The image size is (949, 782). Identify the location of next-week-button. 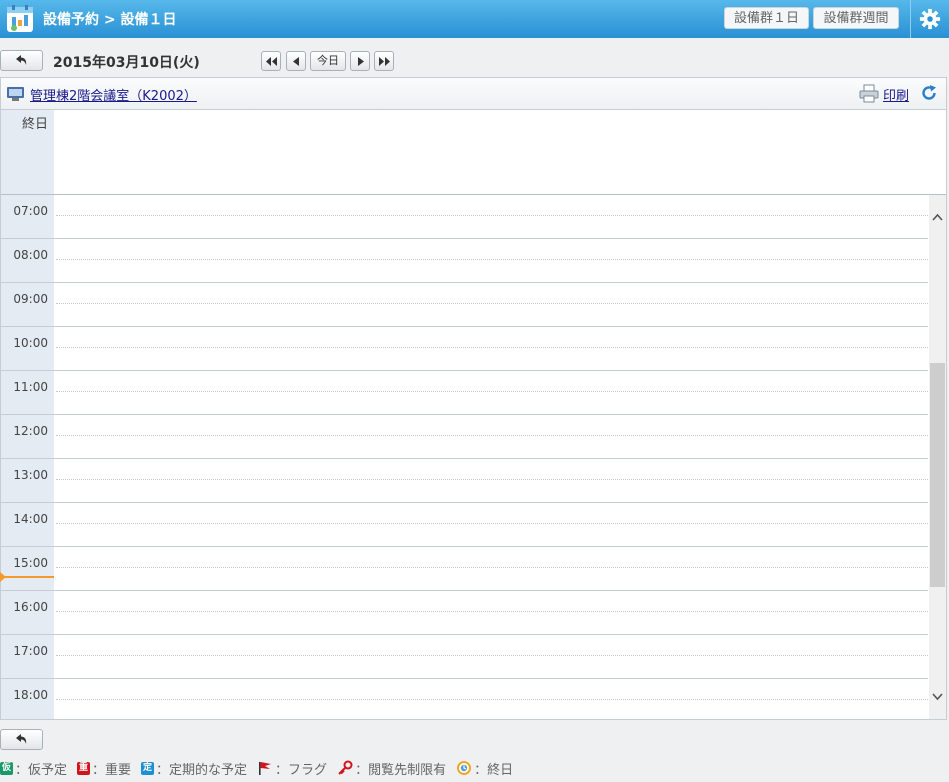
(384, 61).